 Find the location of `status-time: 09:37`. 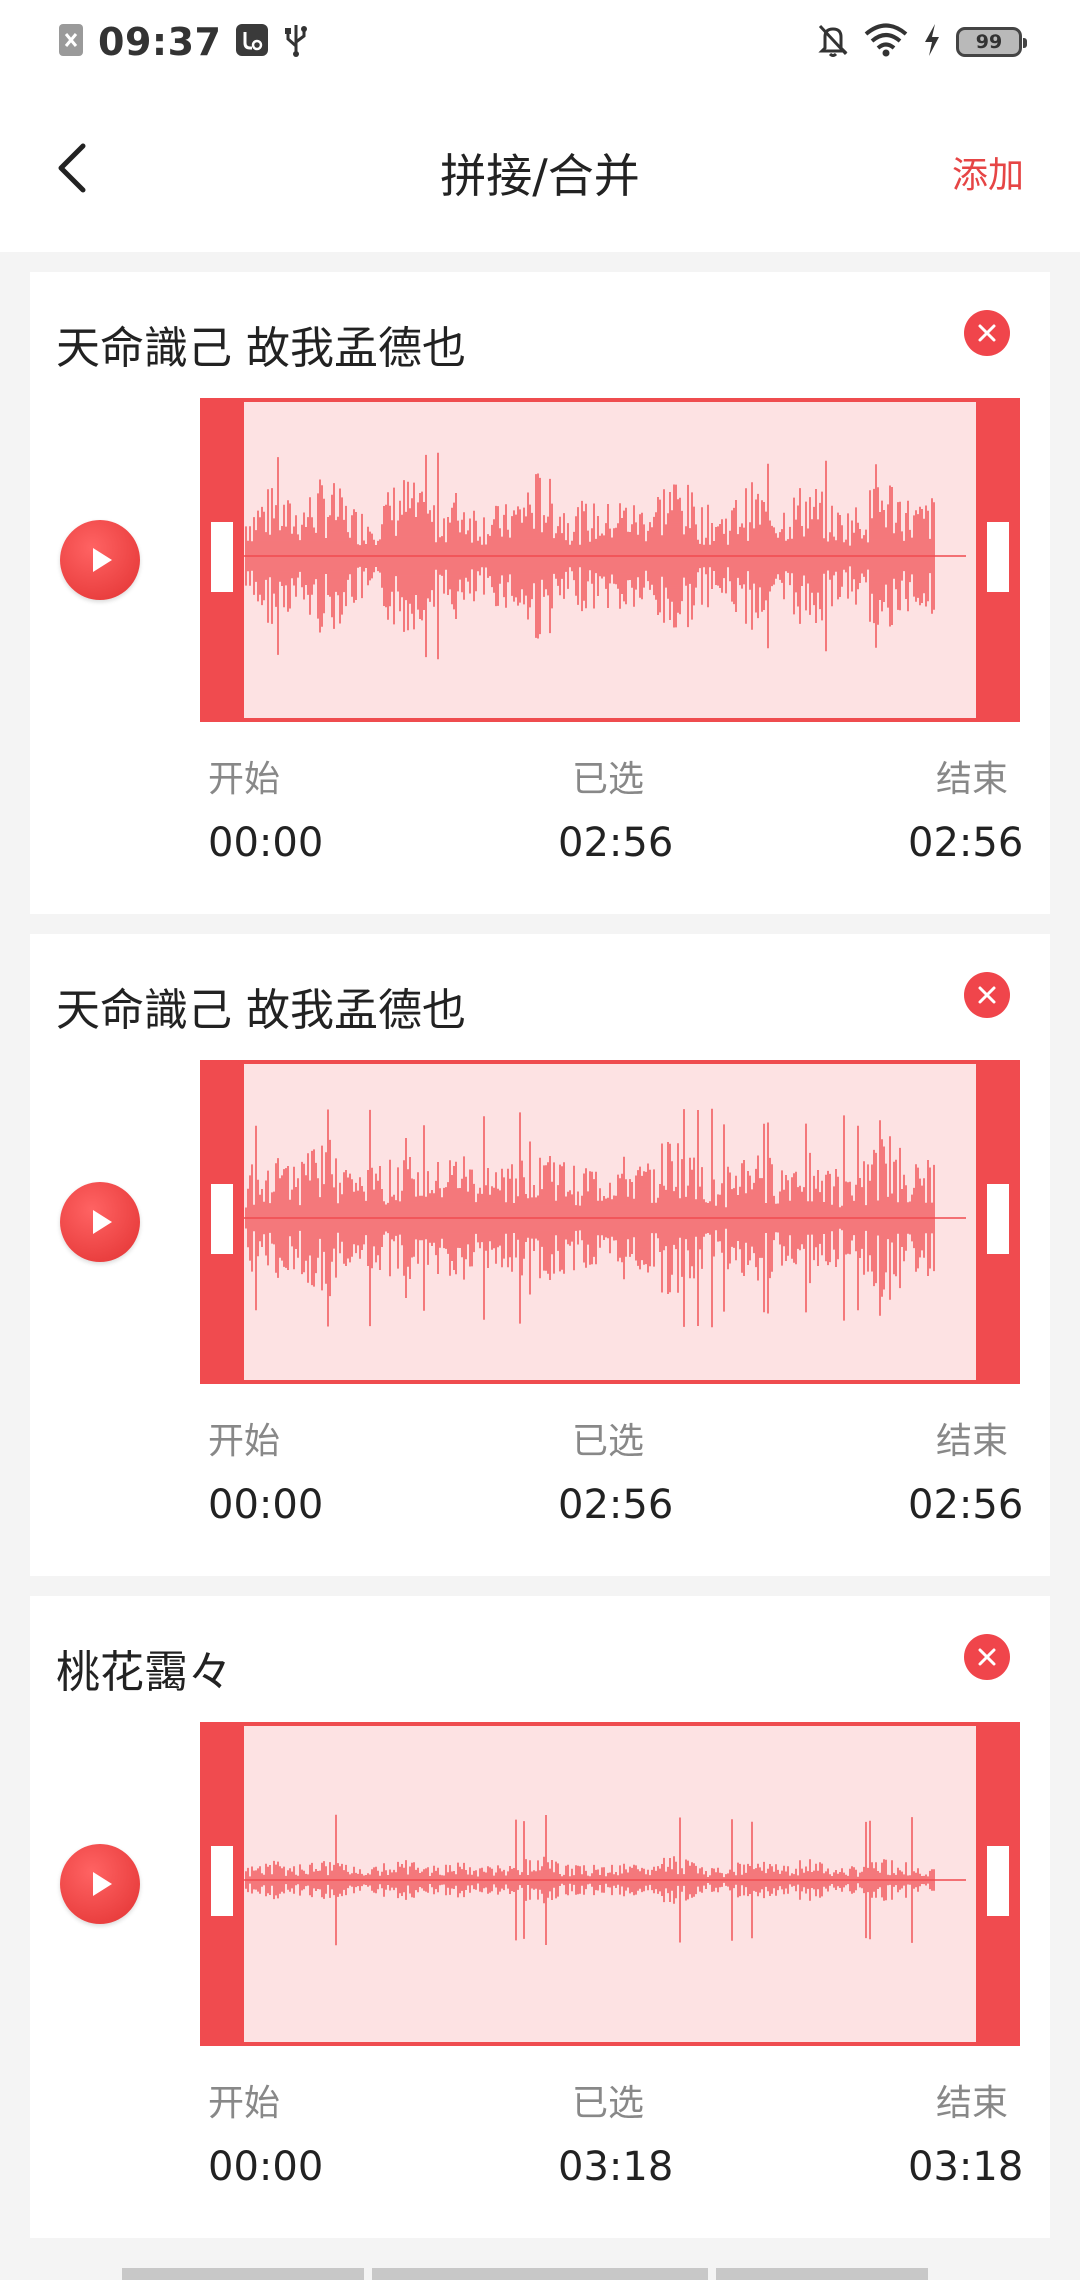

status-time: 09:37 is located at coordinates (160, 42).